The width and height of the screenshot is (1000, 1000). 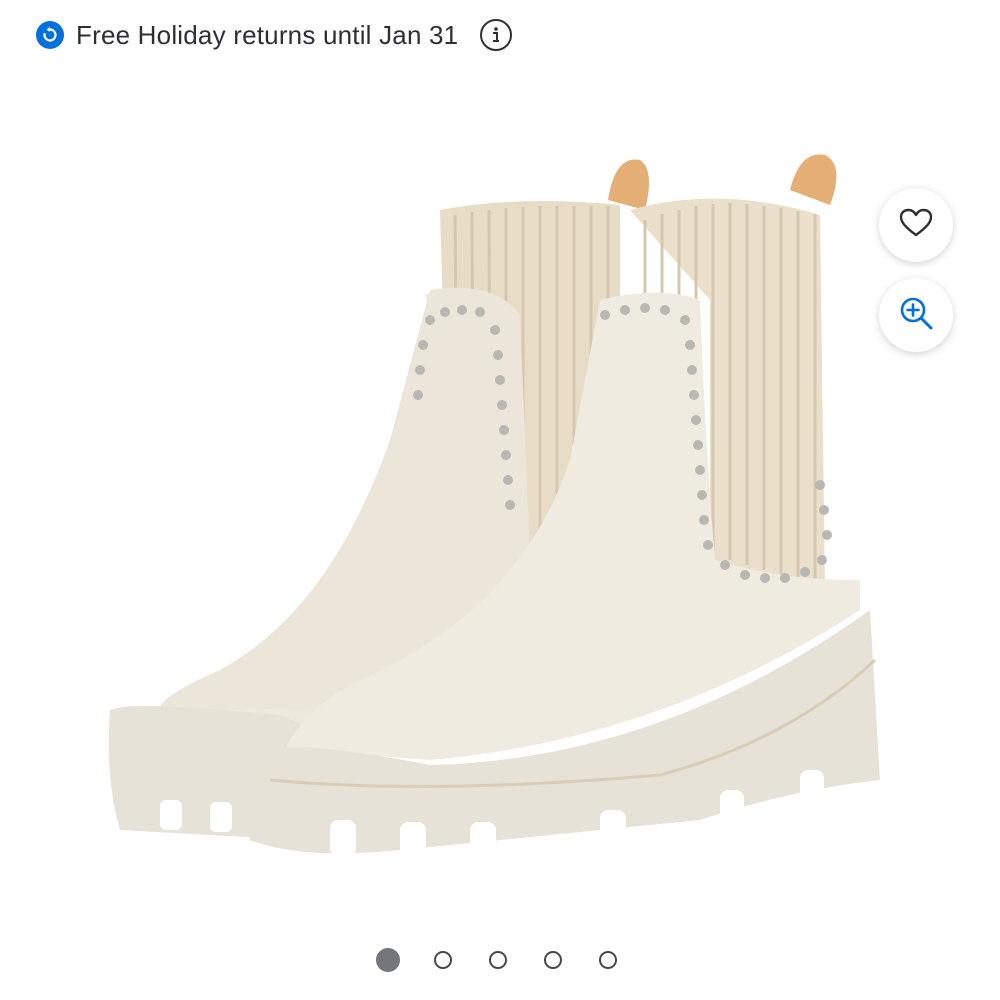 I want to click on info-icon, so click(x=496, y=35).